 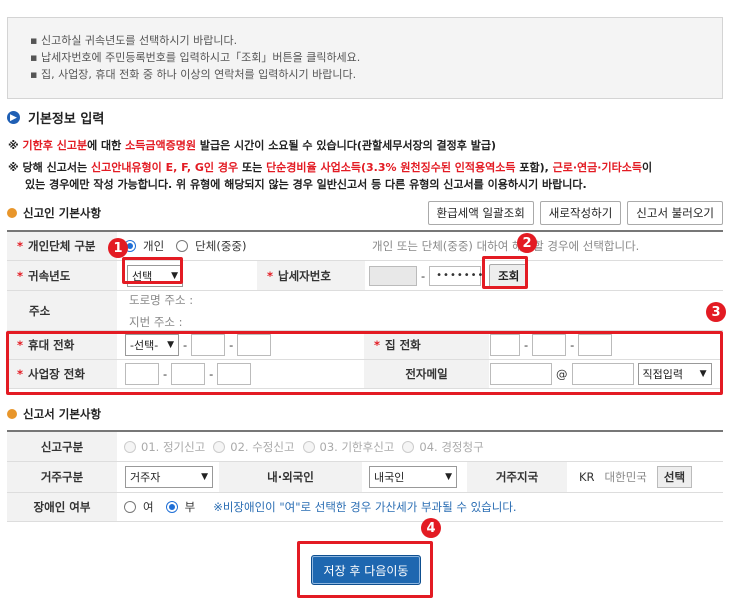 What do you see at coordinates (54, 213) in the screenshot?
I see `reporter-section-title: 신고인 기본사항` at bounding box center [54, 213].